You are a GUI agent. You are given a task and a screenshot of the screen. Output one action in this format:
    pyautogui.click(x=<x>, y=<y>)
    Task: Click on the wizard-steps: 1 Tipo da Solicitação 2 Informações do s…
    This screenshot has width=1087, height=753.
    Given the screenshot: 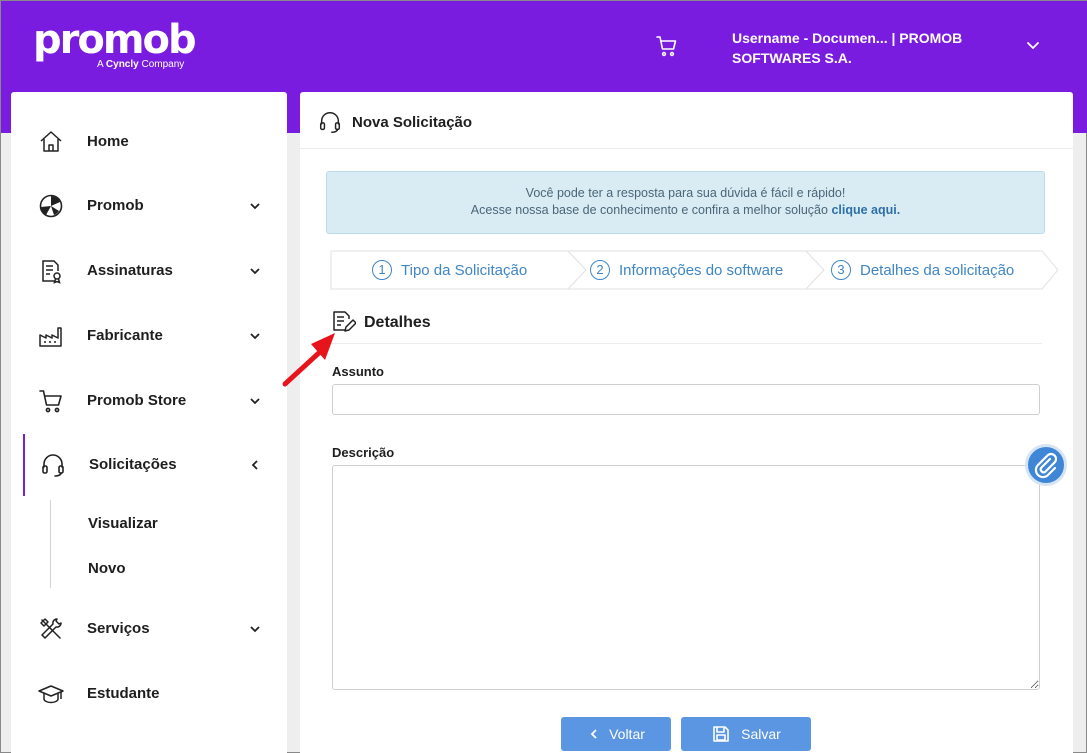 What is the action you would take?
    pyautogui.click(x=694, y=270)
    